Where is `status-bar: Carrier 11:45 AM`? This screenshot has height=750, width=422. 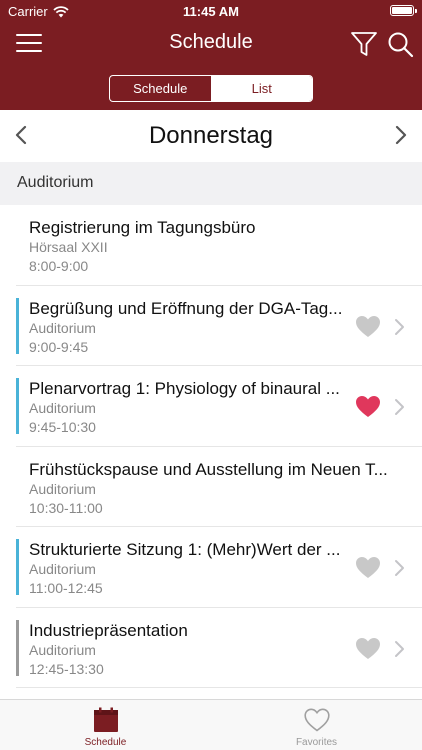 status-bar: Carrier 11:45 AM is located at coordinates (211, 11).